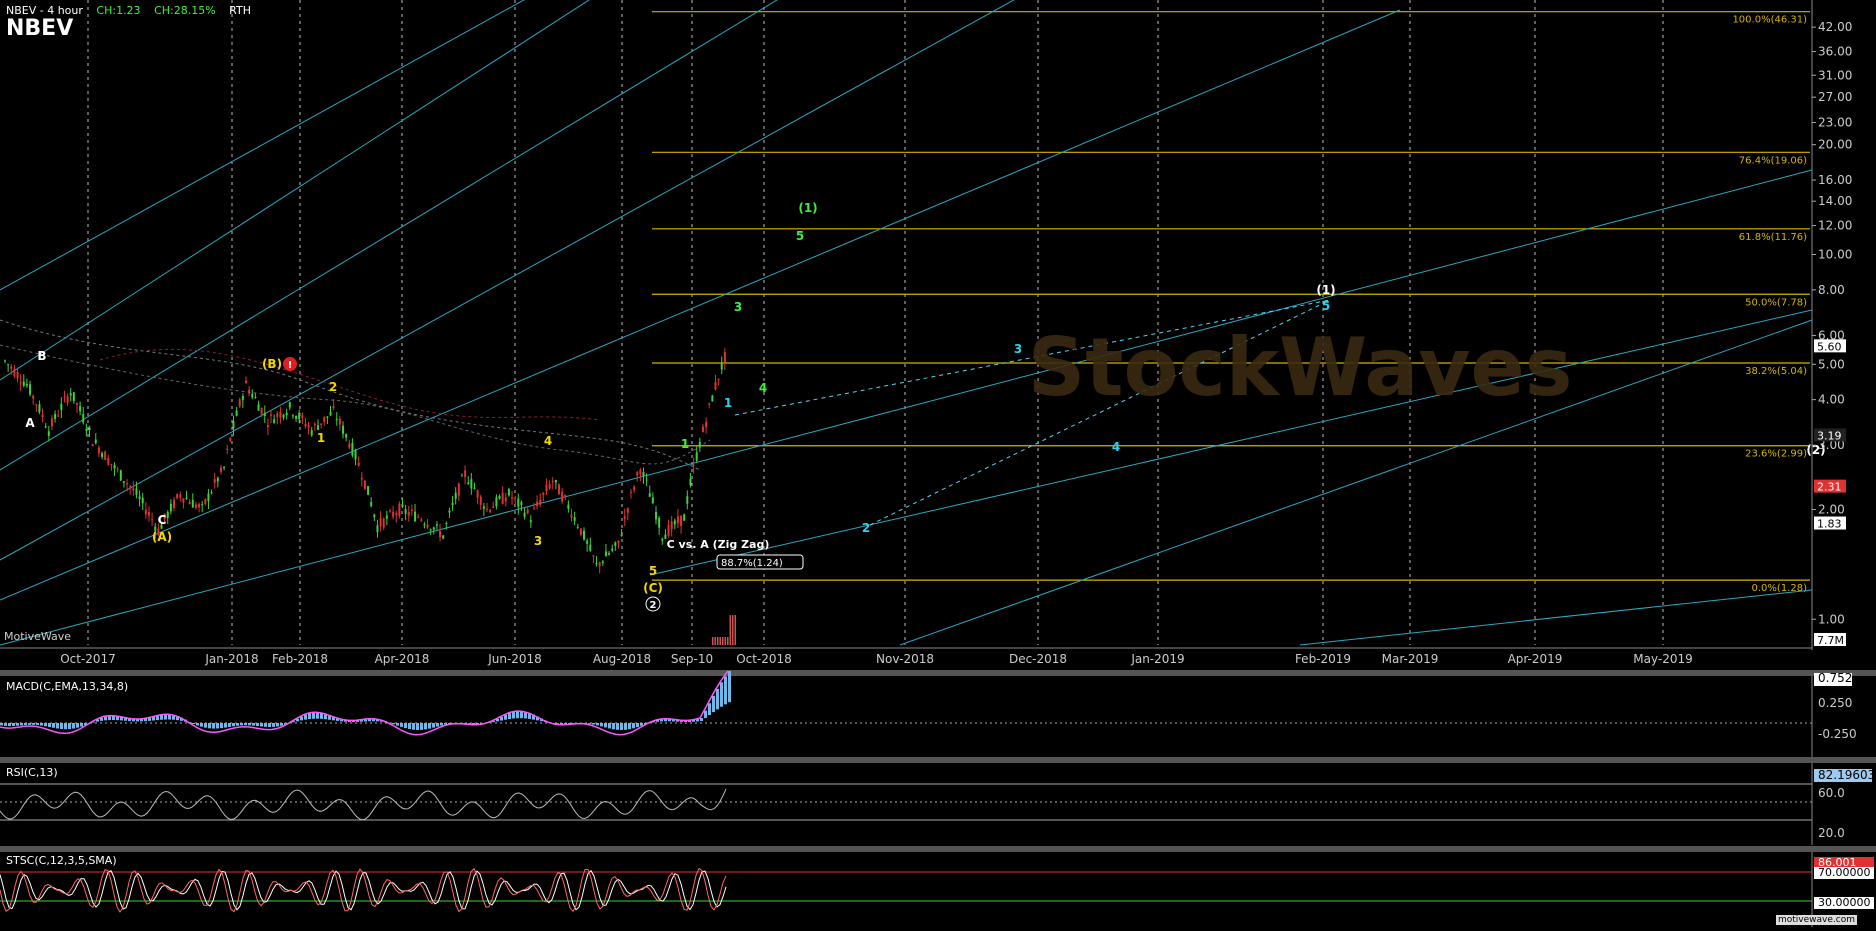 This screenshot has height=931, width=1876. What do you see at coordinates (1323, 659) in the screenshot?
I see `time-axis-label: Feb-2019` at bounding box center [1323, 659].